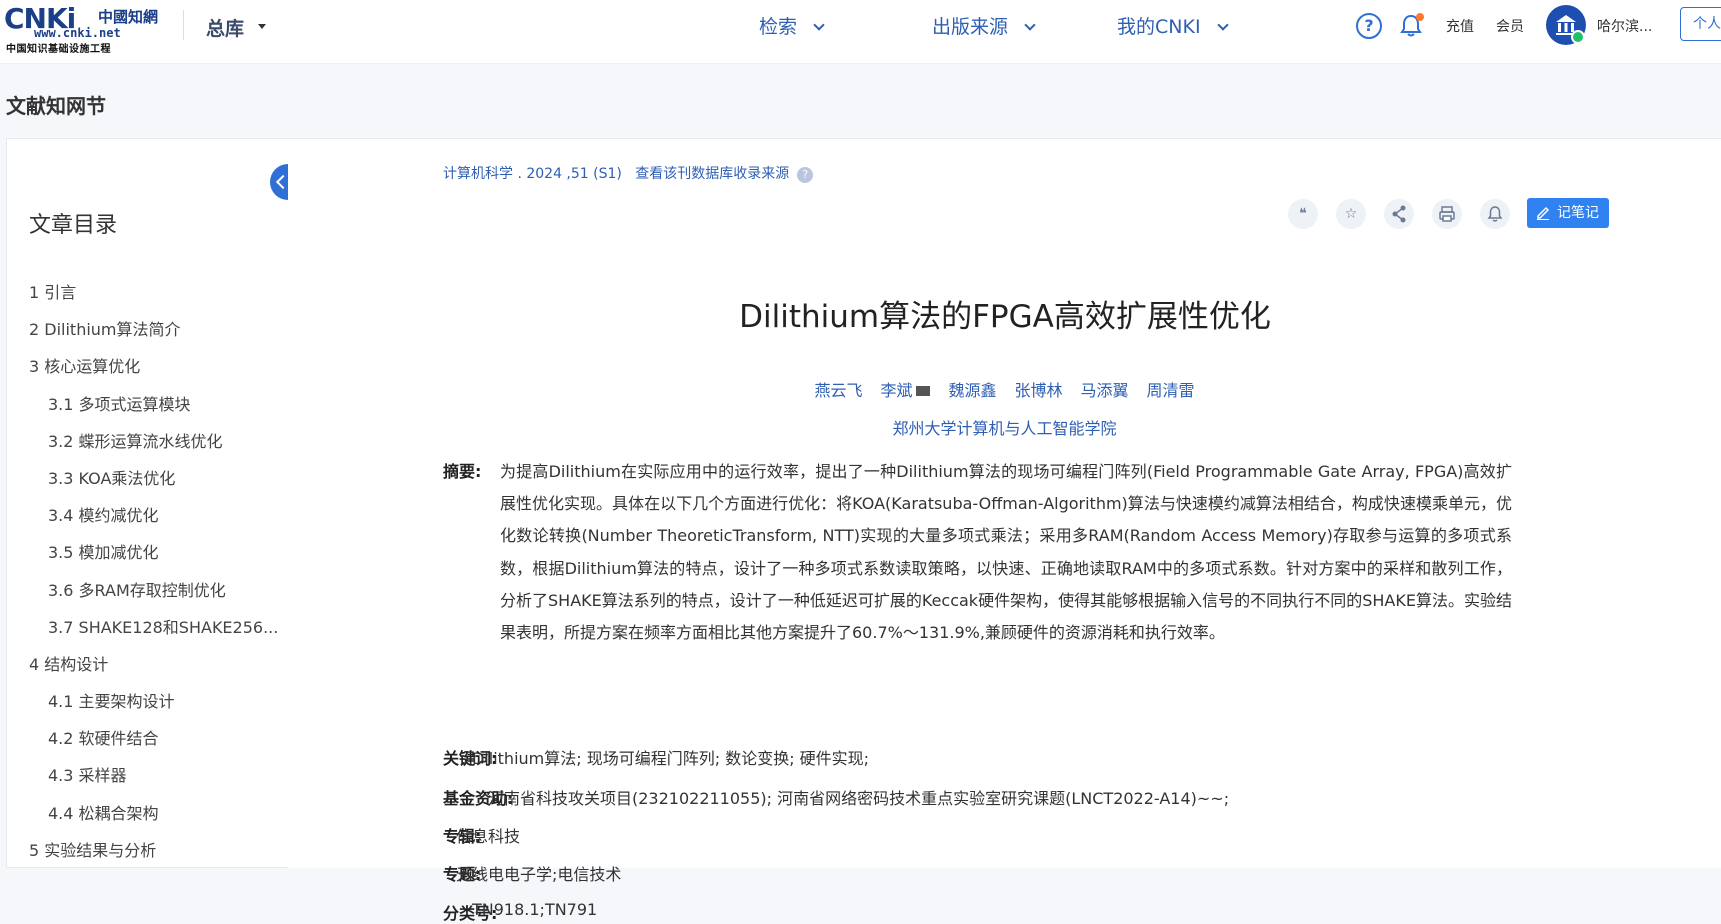 The image size is (1721, 924). What do you see at coordinates (1399, 214) in the screenshot?
I see `share-icon` at bounding box center [1399, 214].